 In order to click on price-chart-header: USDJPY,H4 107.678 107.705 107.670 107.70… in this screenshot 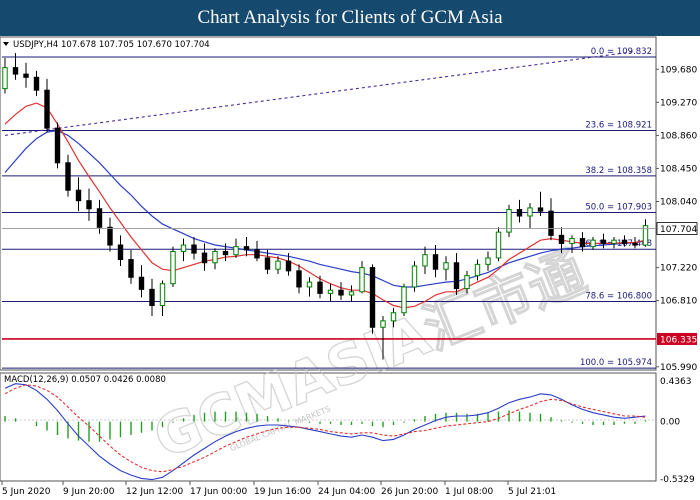, I will do `click(111, 45)`.